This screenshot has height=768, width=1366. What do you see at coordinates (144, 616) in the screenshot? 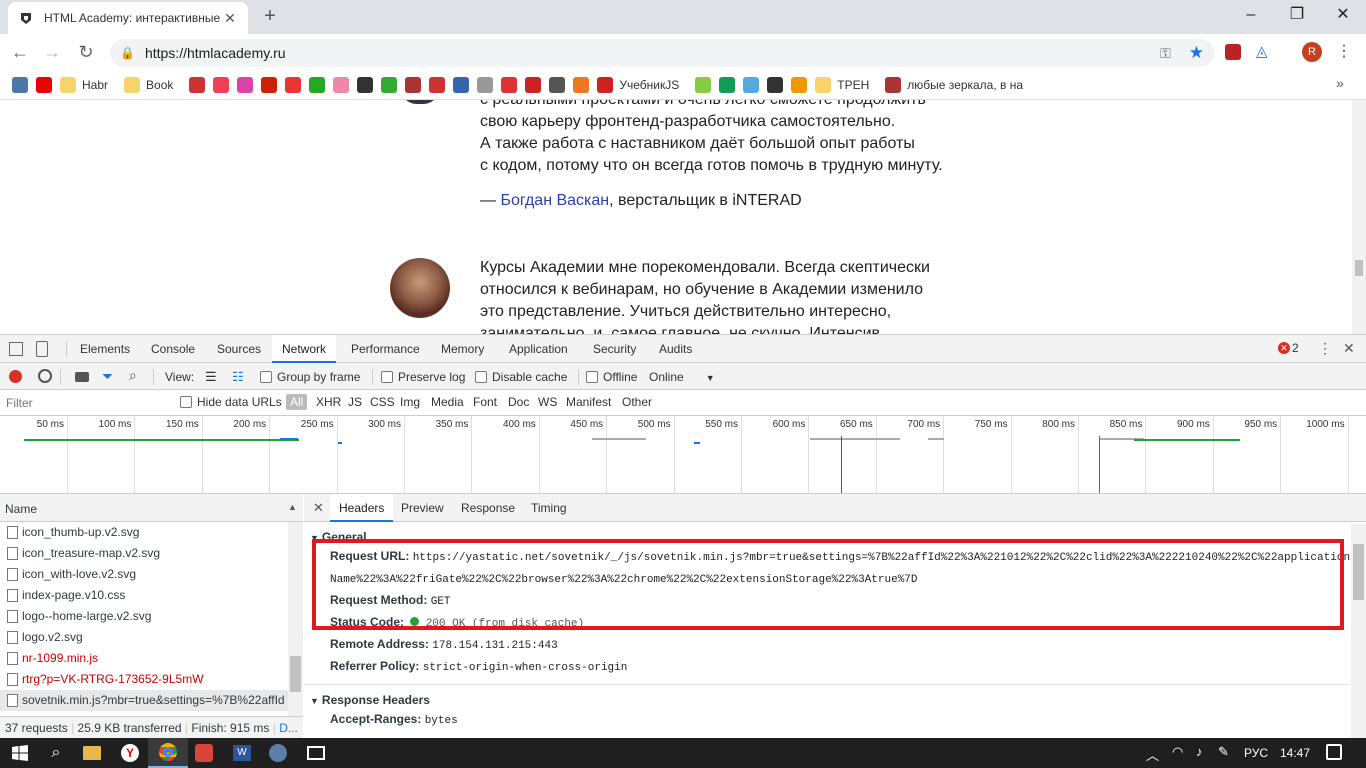
I see `request-row: logo--home-large.v2.svg` at bounding box center [144, 616].